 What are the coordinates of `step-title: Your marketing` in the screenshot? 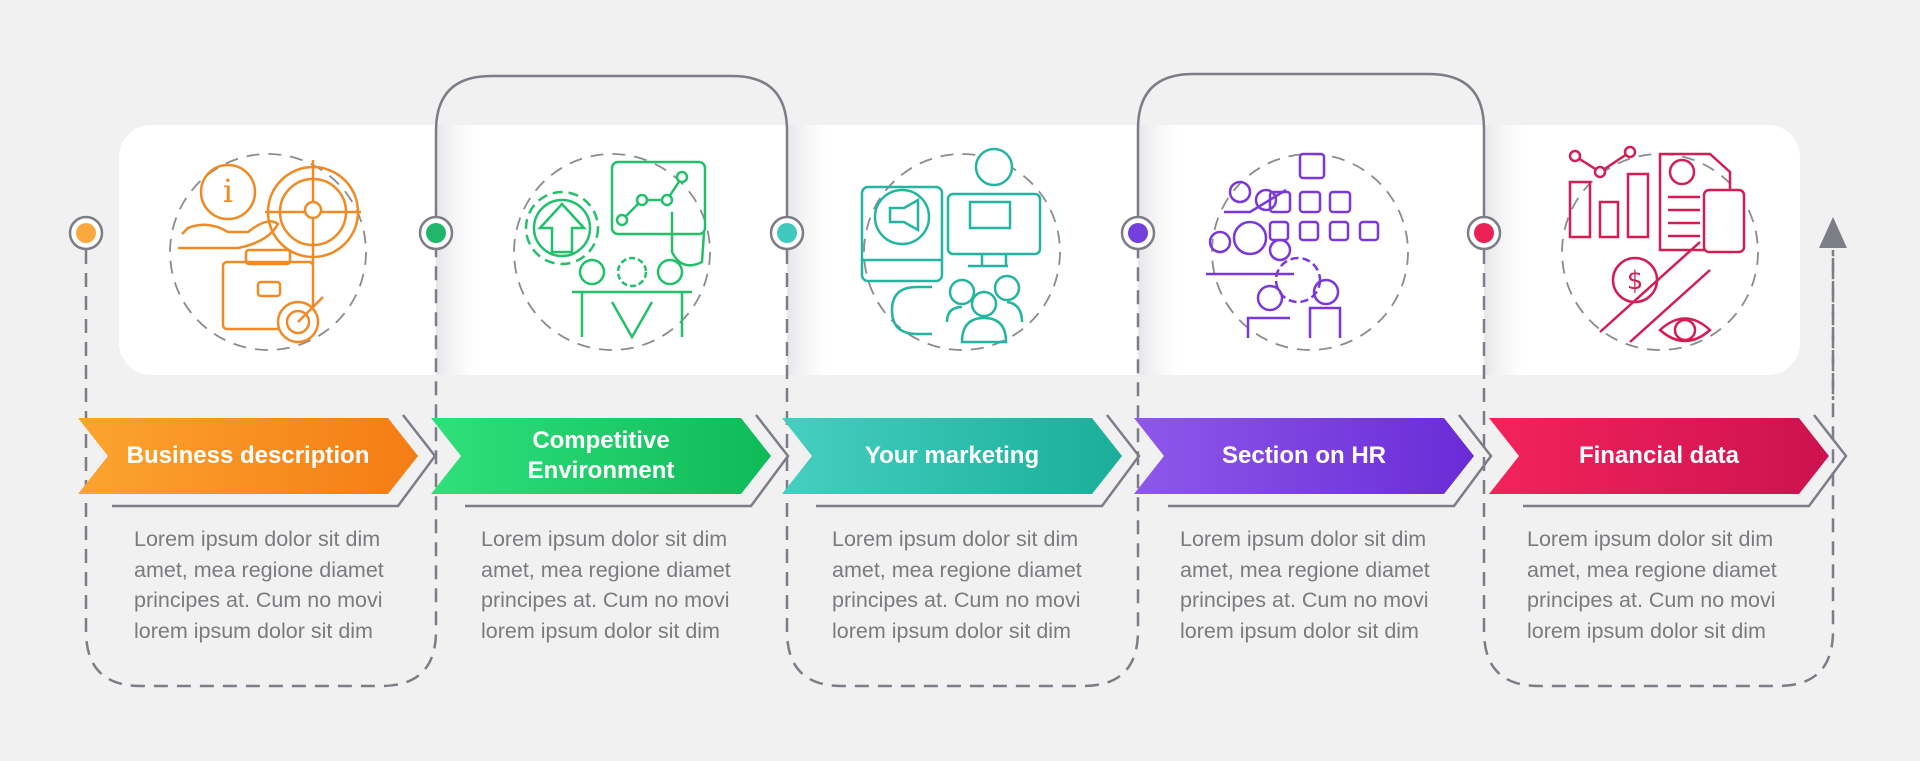 It's located at (952, 456).